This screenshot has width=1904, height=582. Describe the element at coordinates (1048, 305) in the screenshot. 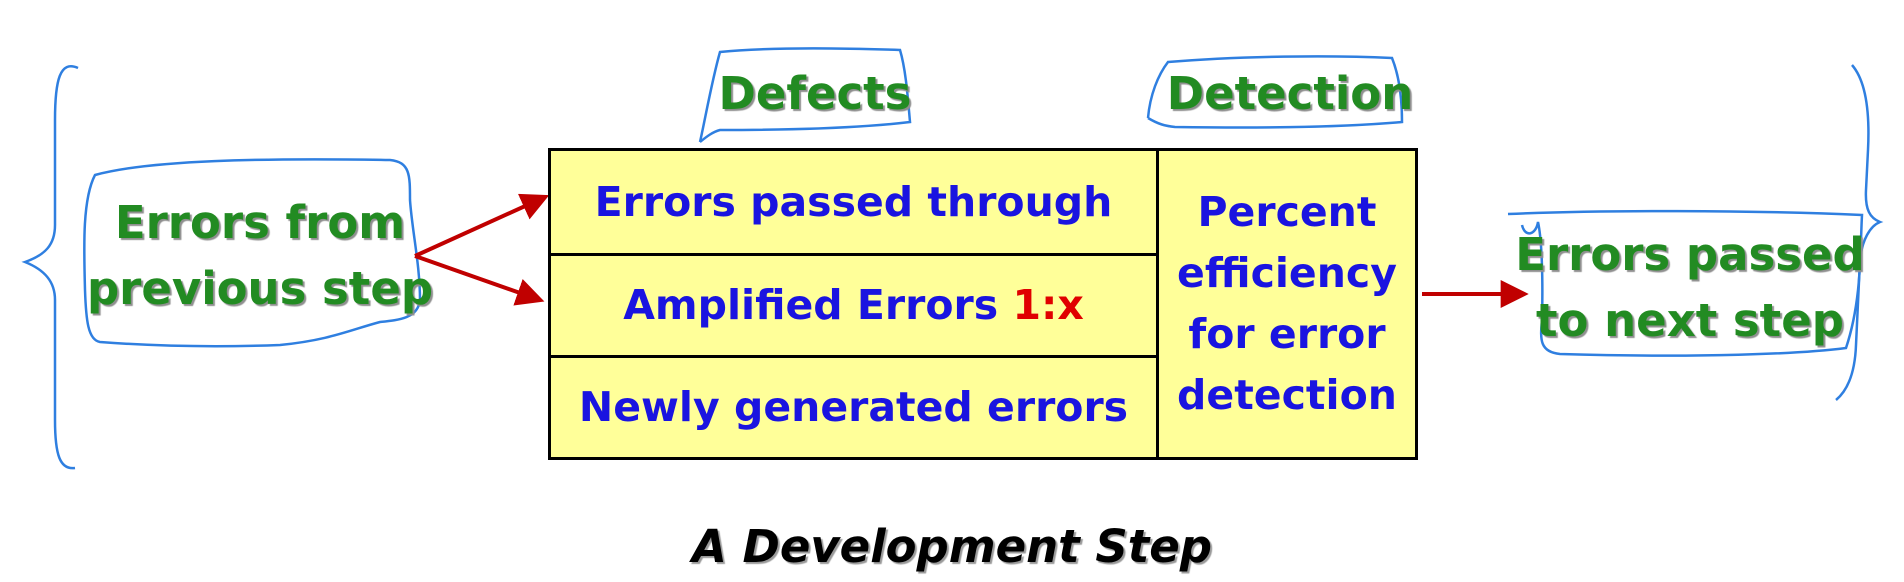

I see `amplification-ratio: 1:x` at that location.